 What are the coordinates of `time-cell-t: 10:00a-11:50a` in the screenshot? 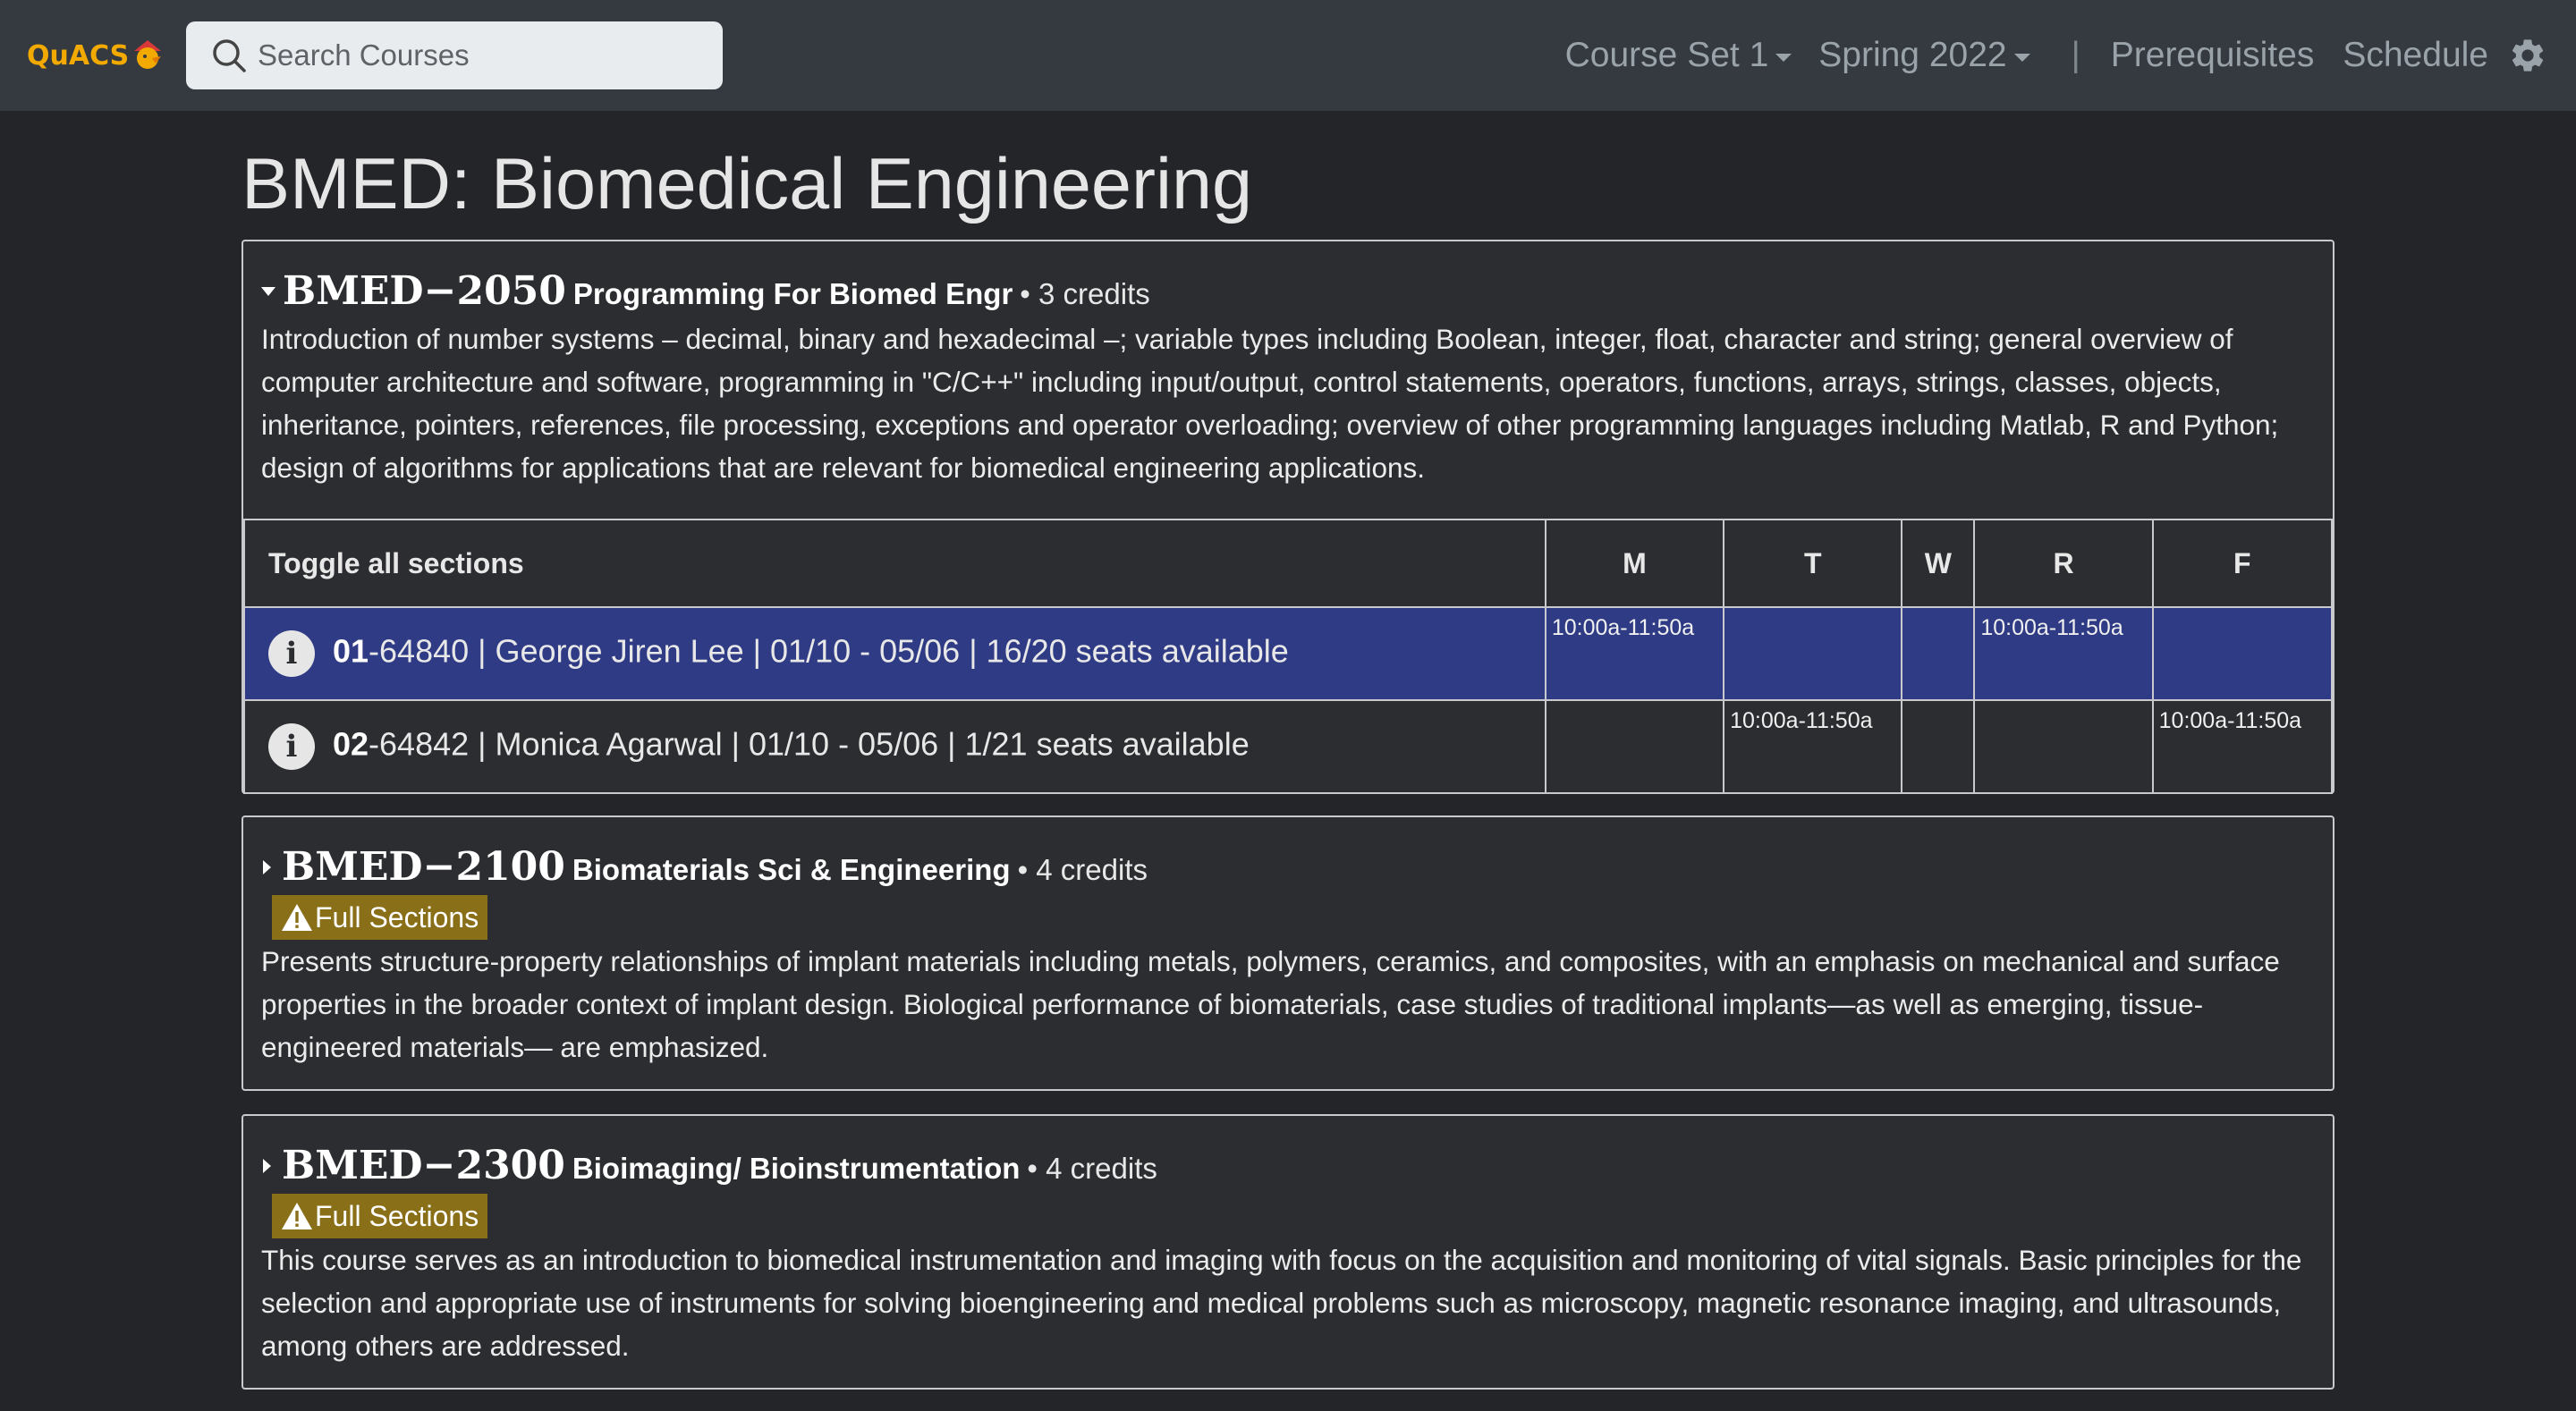 It's located at (1813, 746).